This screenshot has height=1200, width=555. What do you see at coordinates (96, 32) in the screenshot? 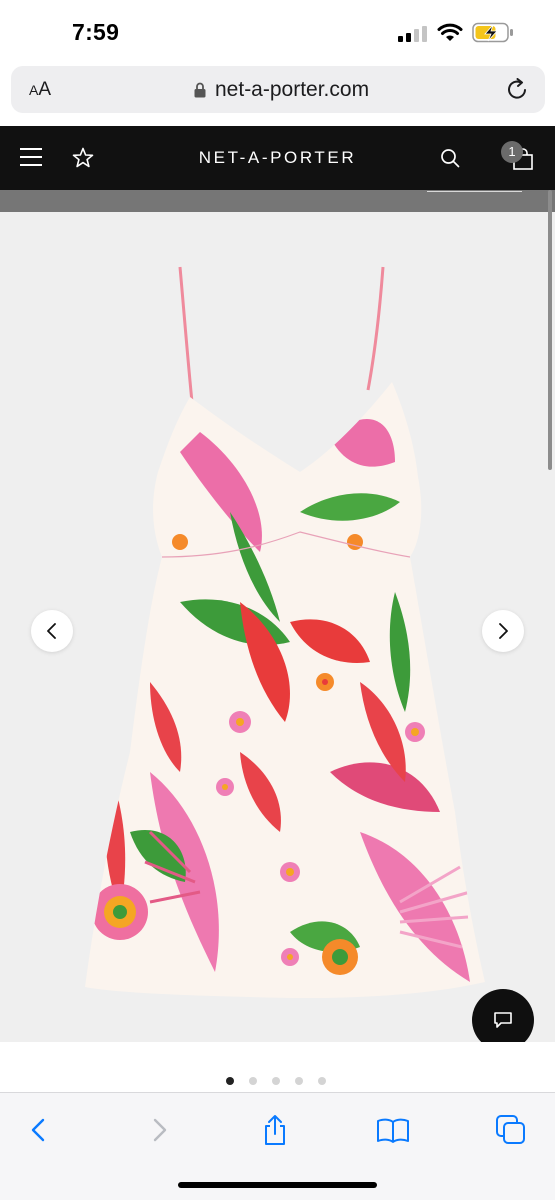
I see `status-time: 7:59` at bounding box center [96, 32].